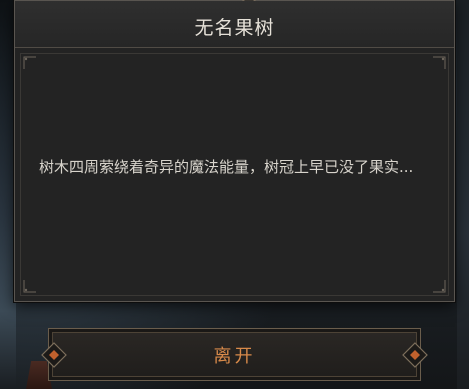 The height and width of the screenshot is (389, 469). What do you see at coordinates (234, 28) in the screenshot?
I see `dialog-title: 无名果树` at bounding box center [234, 28].